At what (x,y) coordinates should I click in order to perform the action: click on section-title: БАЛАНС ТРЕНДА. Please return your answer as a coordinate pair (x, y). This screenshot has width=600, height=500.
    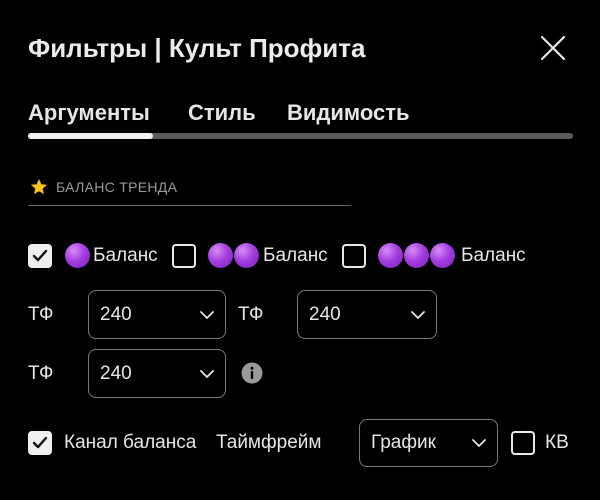
    Looking at the image, I should click on (117, 187).